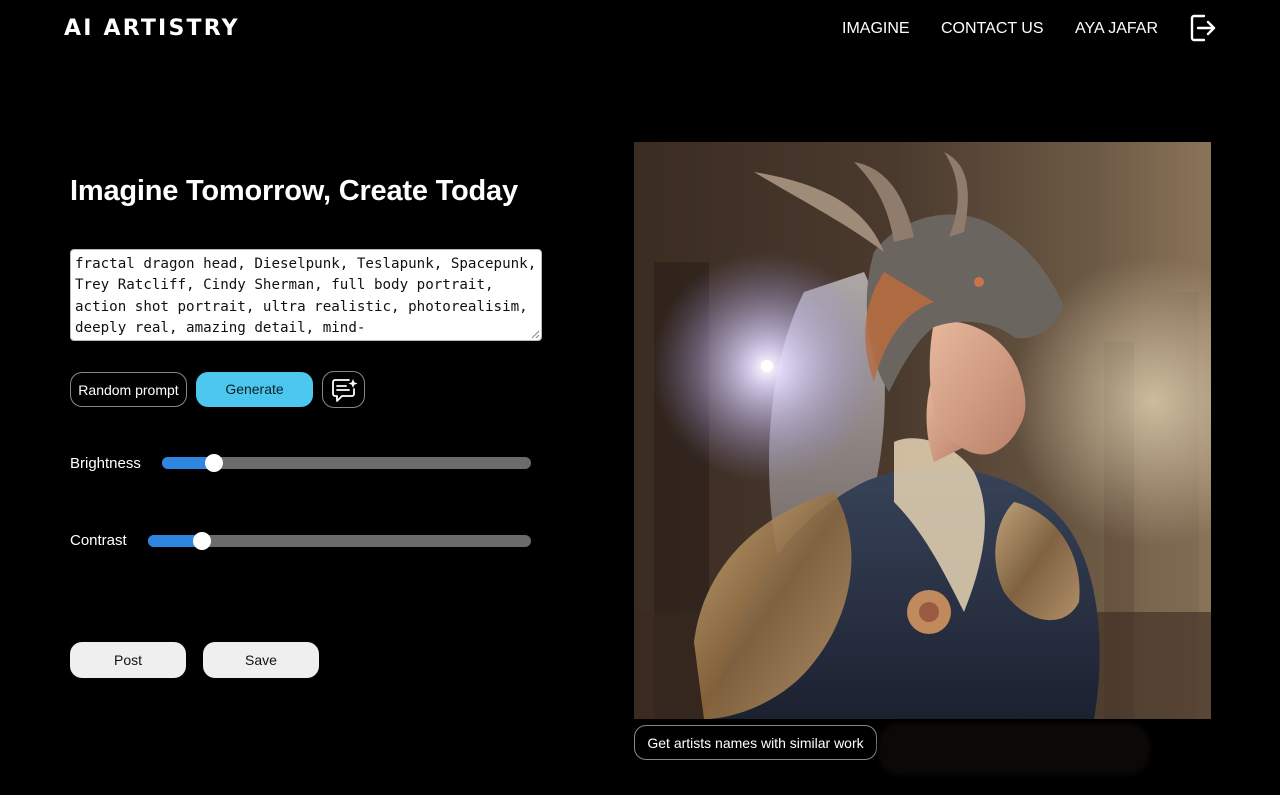 This screenshot has width=1280, height=795. Describe the element at coordinates (339, 541) in the screenshot. I see `contrast-slider` at that location.